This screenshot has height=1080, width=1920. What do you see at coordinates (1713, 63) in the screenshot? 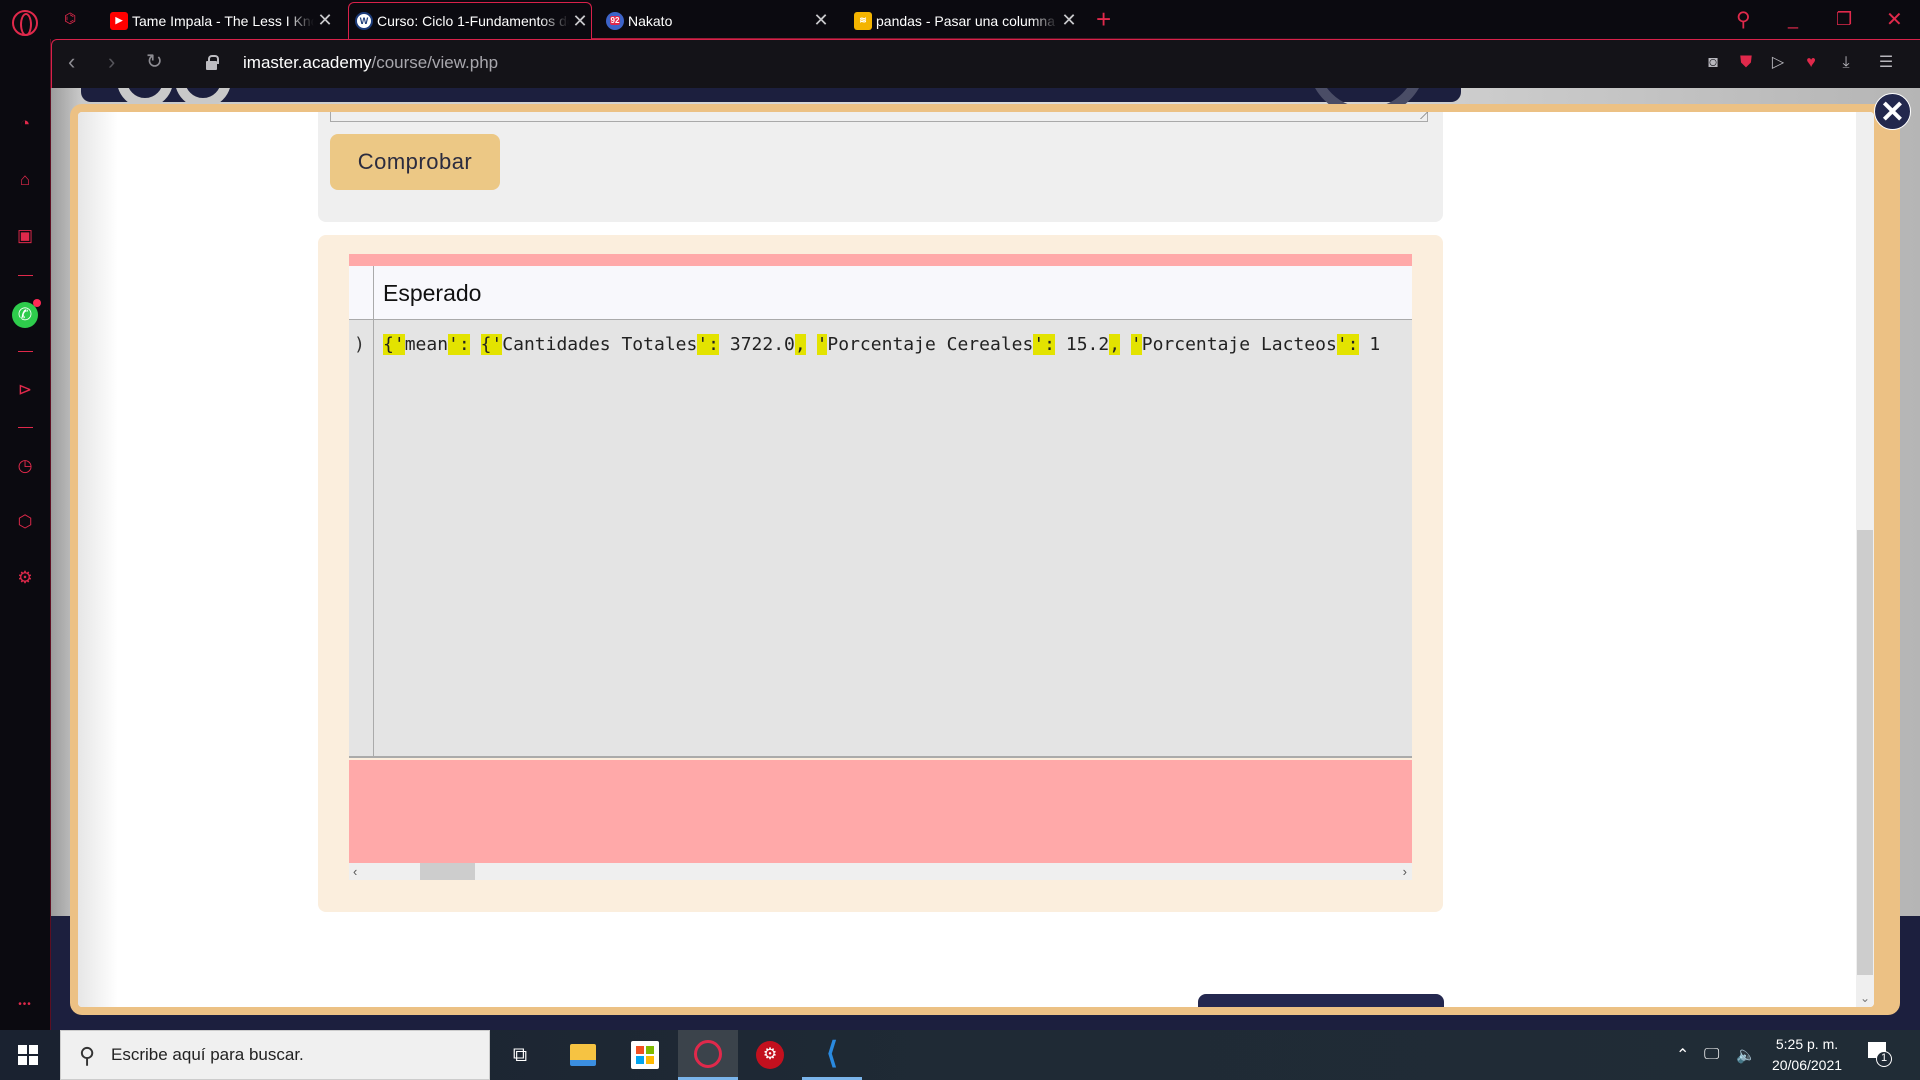
I see `snapshot-icon: ◙` at bounding box center [1713, 63].